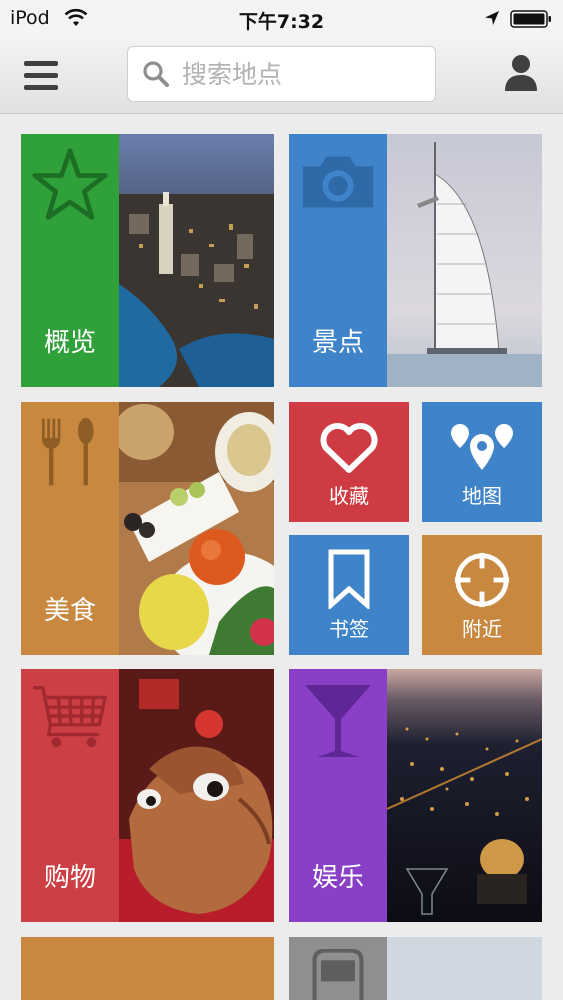 This screenshot has height=1000, width=563. Describe the element at coordinates (530, 19) in the screenshot. I see `battery-icon` at that location.